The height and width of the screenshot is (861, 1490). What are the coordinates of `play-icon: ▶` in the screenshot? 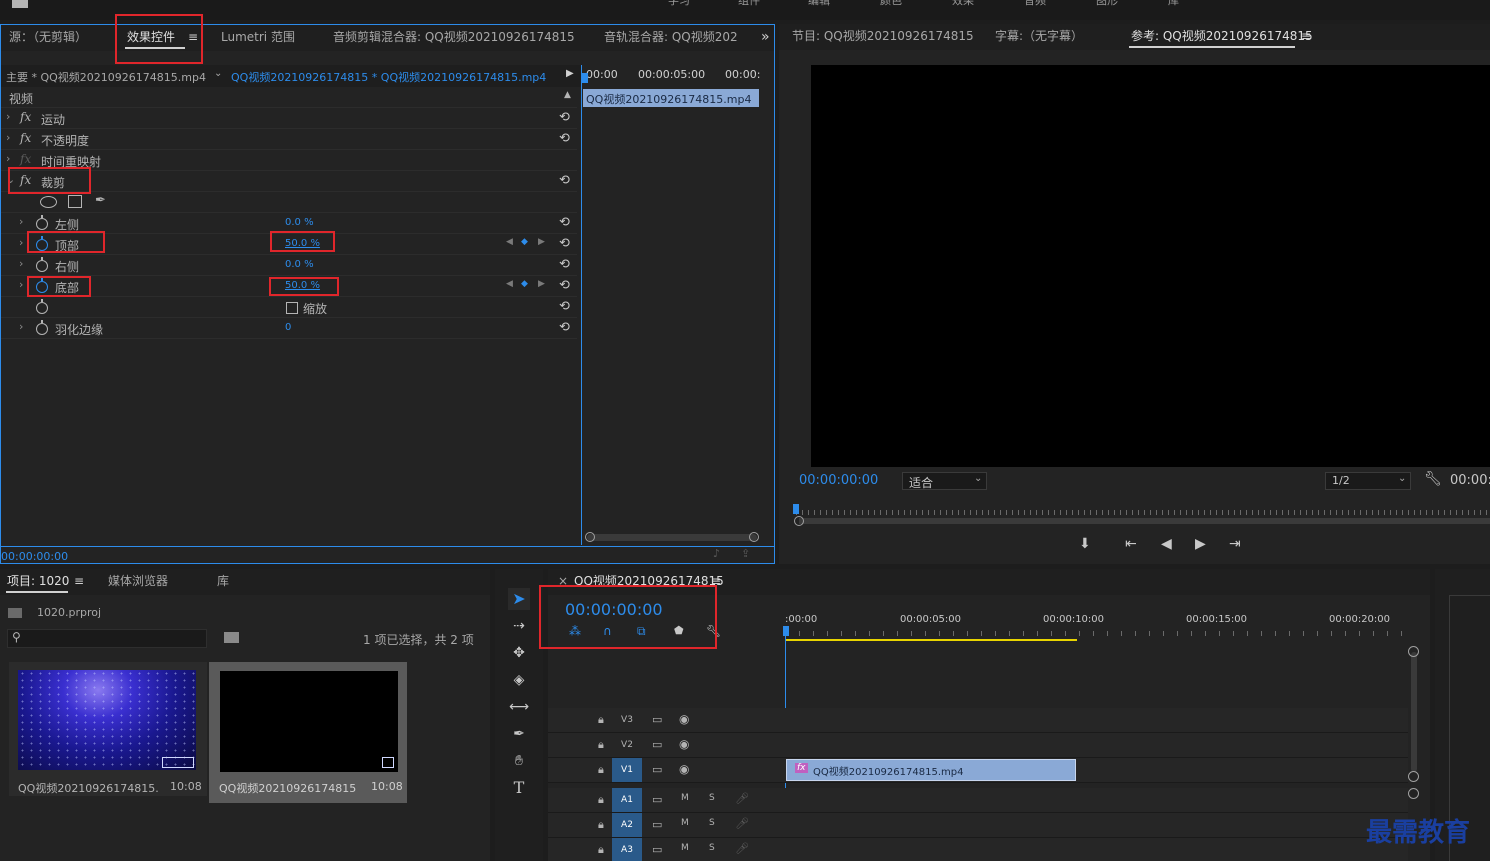 It's located at (570, 73).